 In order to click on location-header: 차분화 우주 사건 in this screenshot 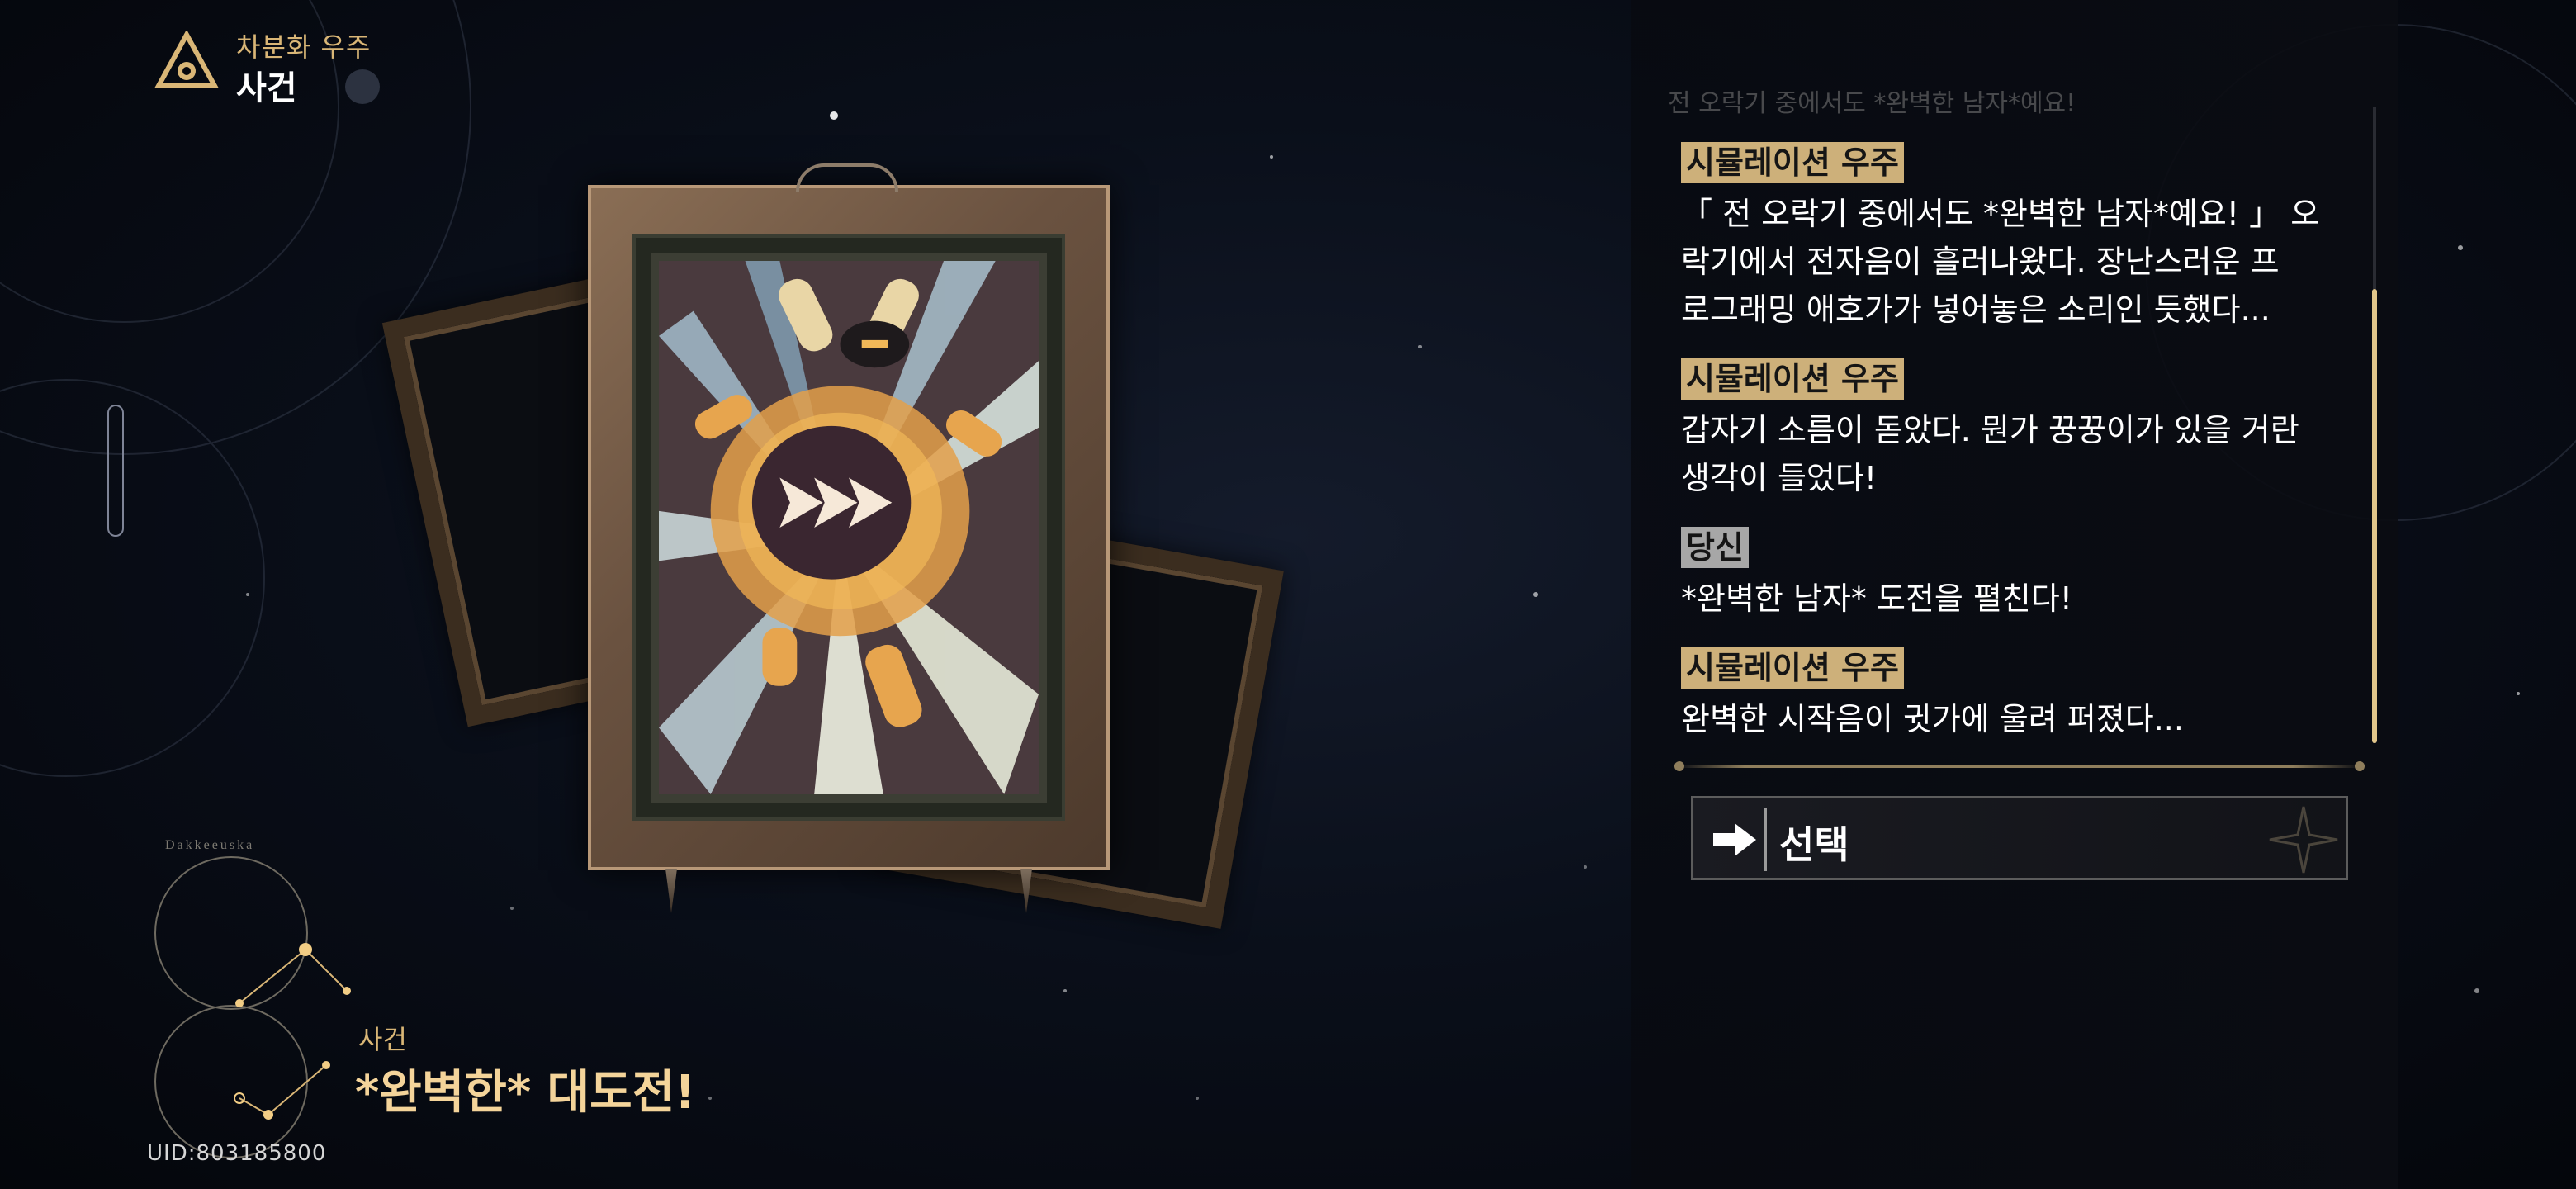, I will do `click(319, 66)`.